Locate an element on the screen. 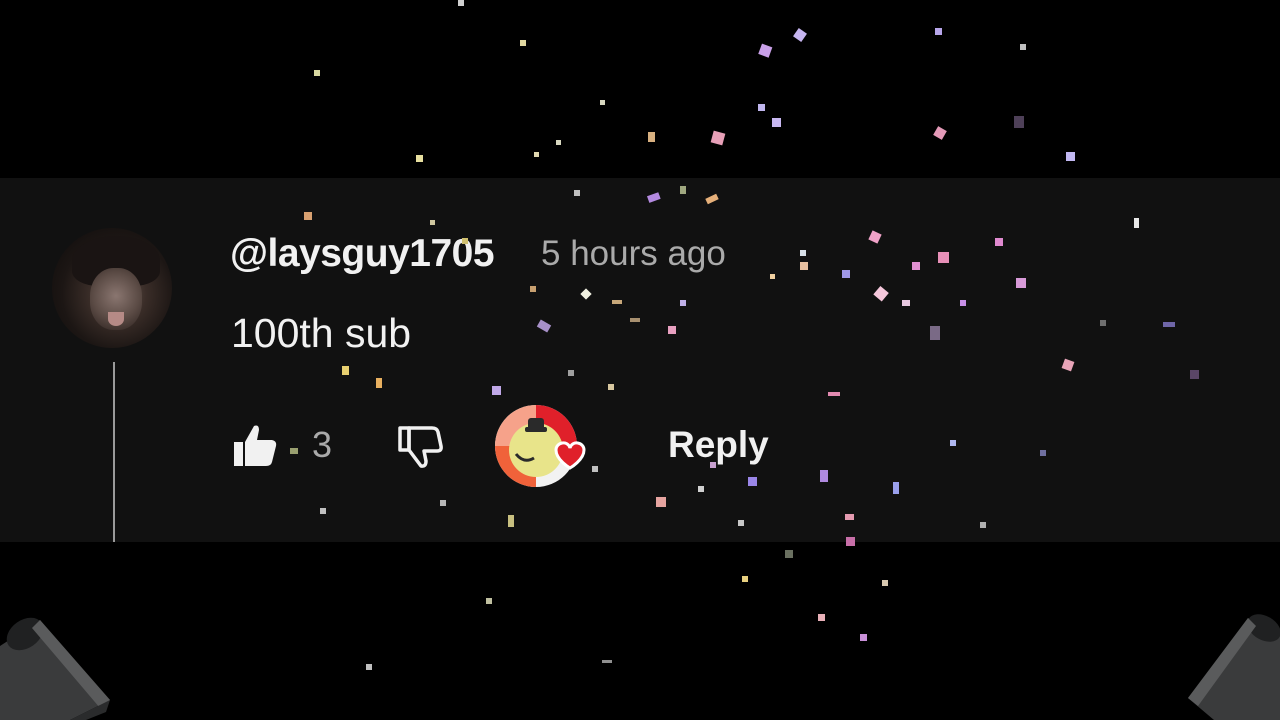  creator-heart-icon is located at coordinates (540, 446).